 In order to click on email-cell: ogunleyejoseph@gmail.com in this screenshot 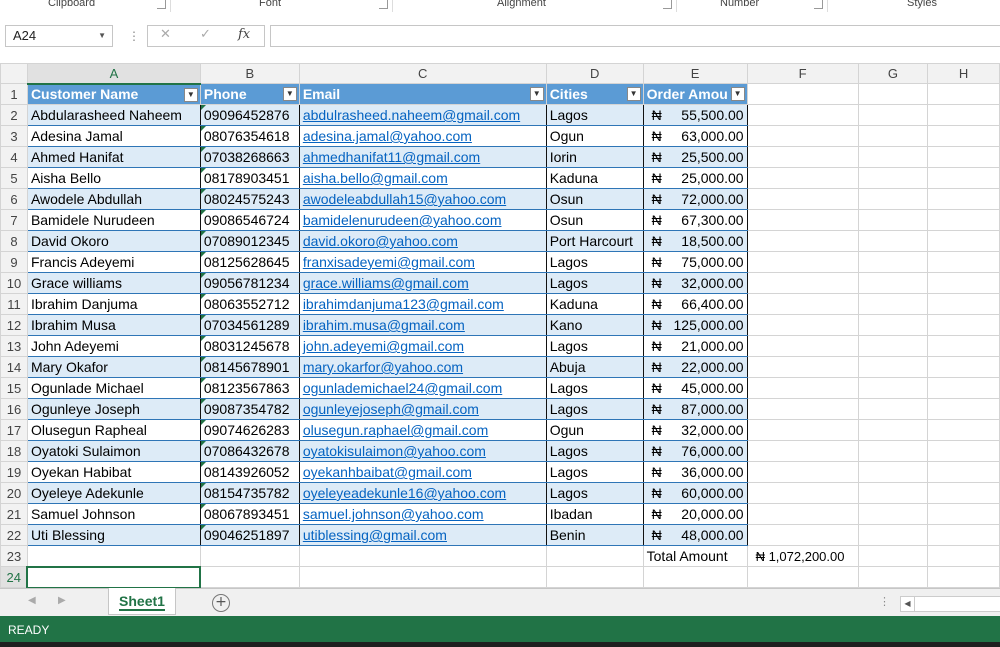, I will do `click(422, 409)`.